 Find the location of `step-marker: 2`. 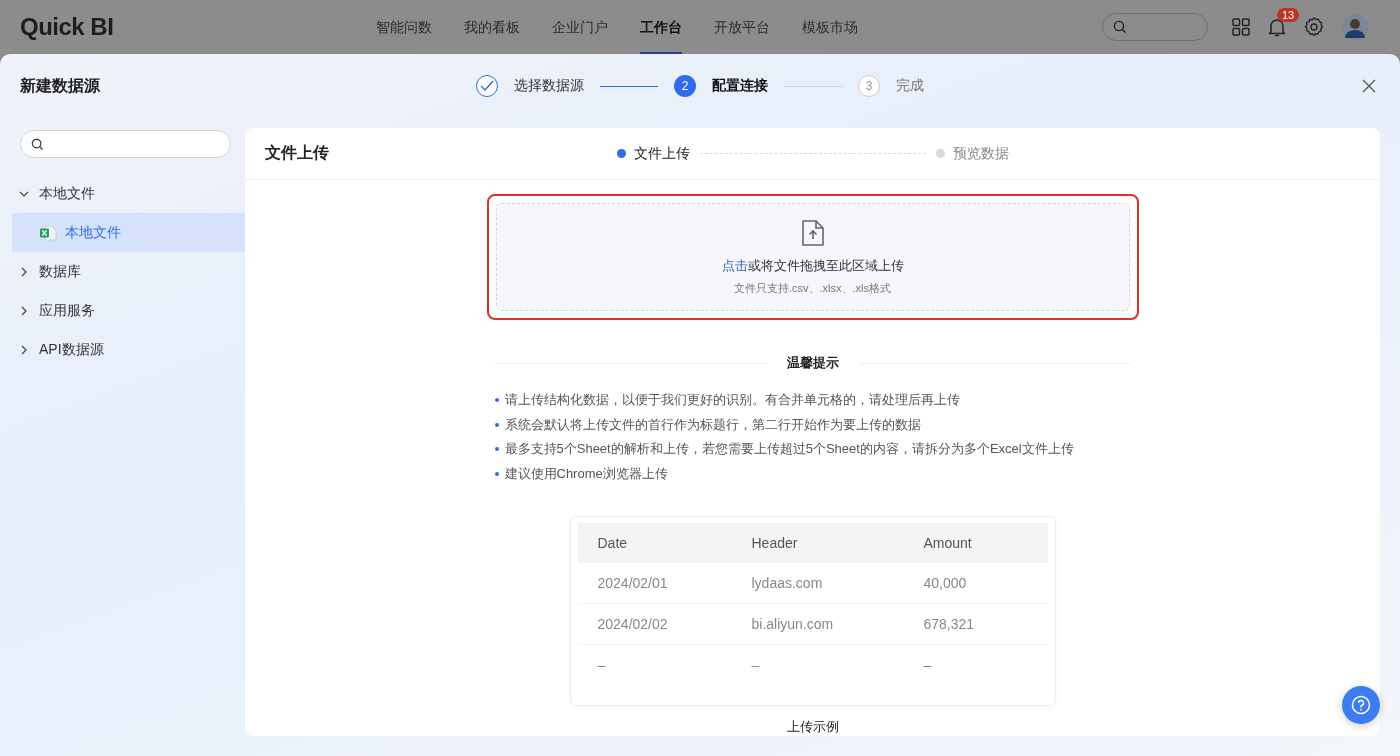

step-marker: 2 is located at coordinates (685, 86).